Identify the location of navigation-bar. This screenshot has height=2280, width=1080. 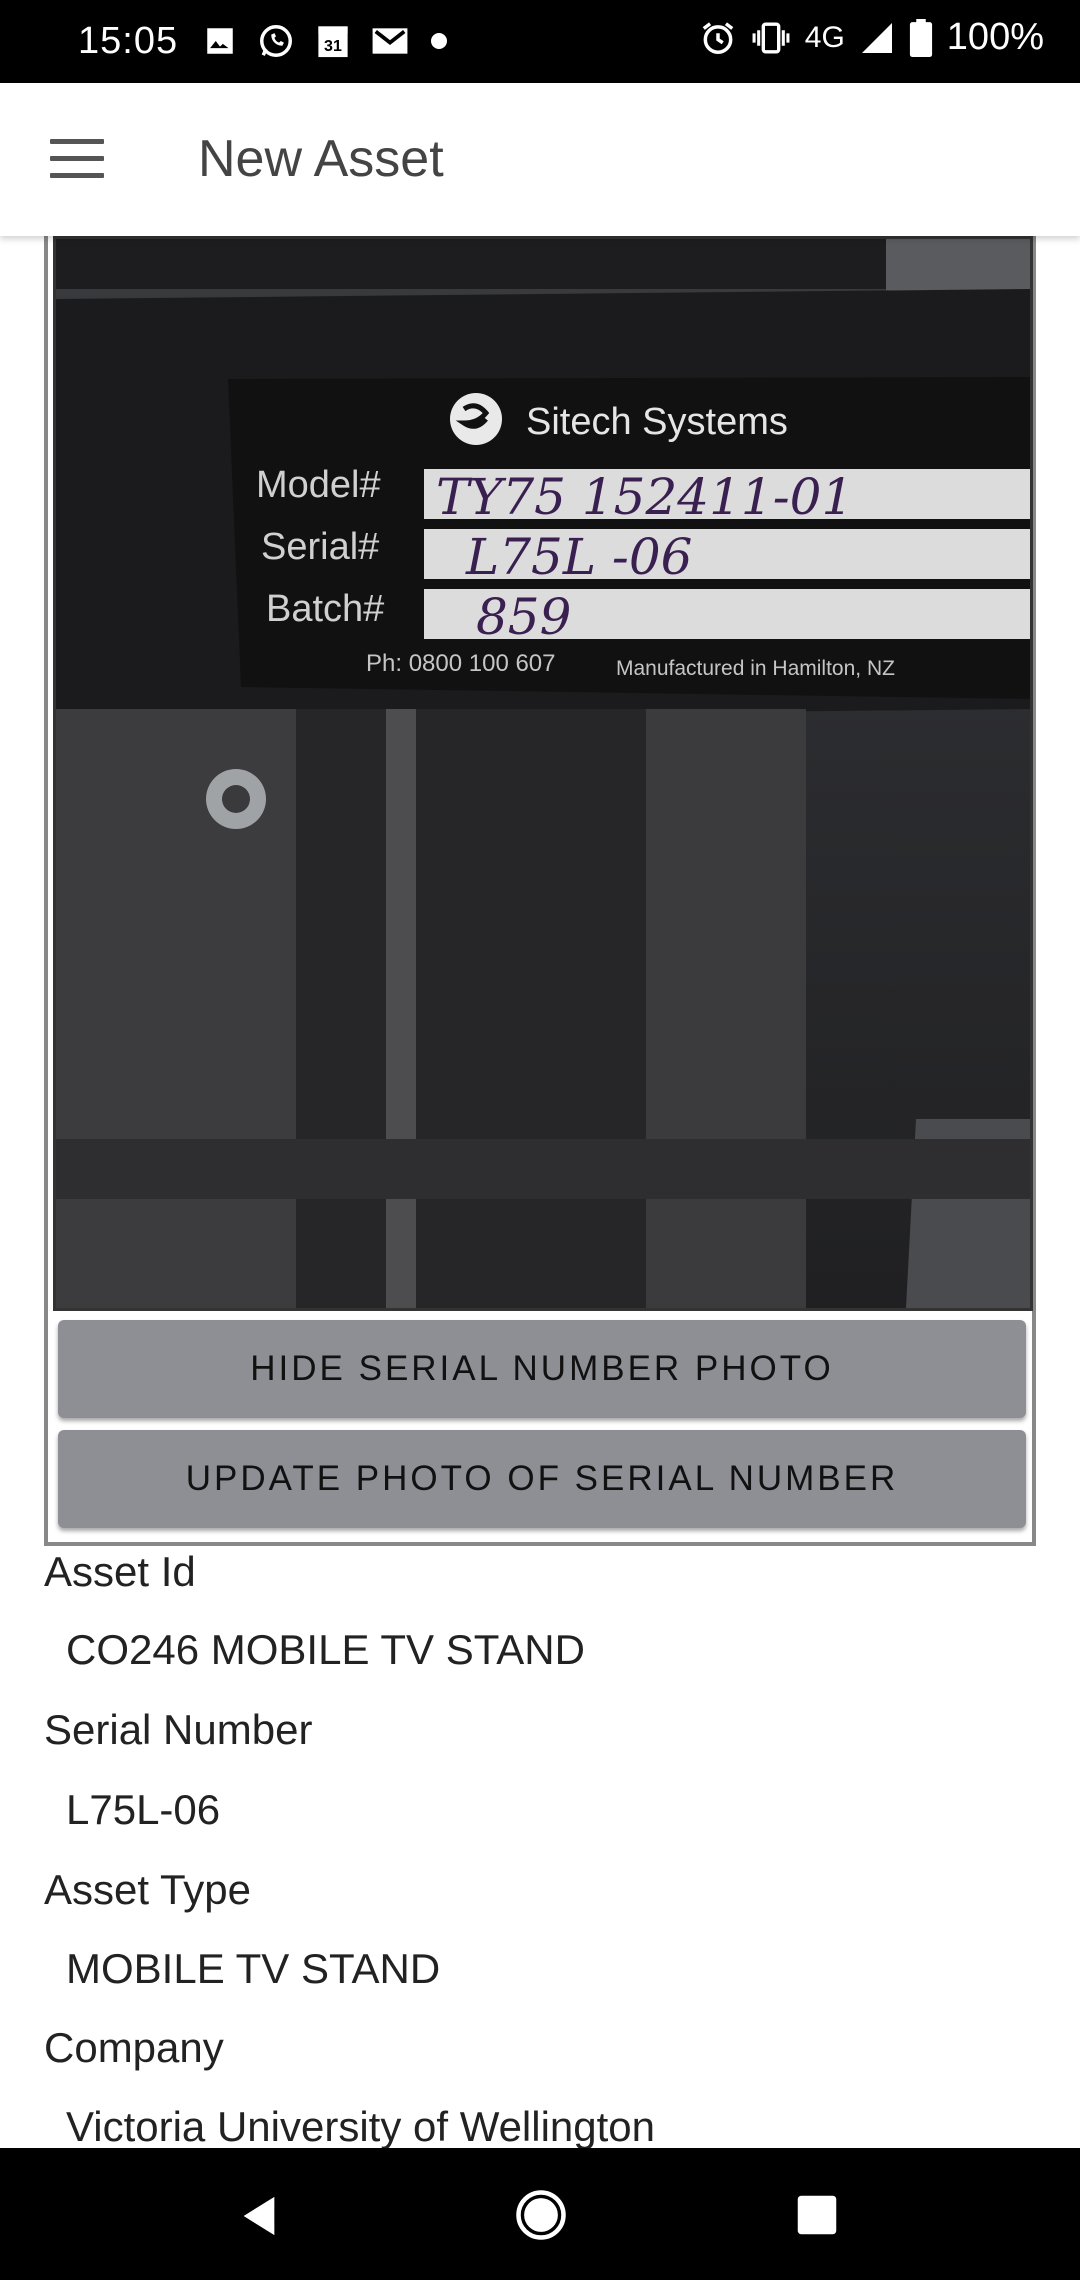
(540, 2214).